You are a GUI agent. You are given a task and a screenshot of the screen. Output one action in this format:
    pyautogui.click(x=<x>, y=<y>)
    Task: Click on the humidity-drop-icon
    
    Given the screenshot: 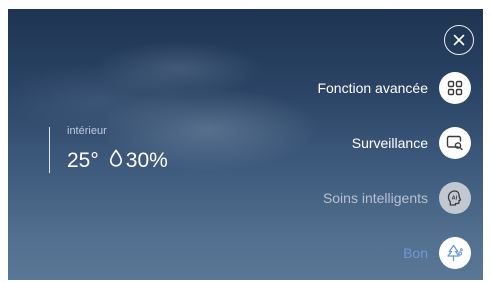 What is the action you would take?
    pyautogui.click(x=116, y=160)
    